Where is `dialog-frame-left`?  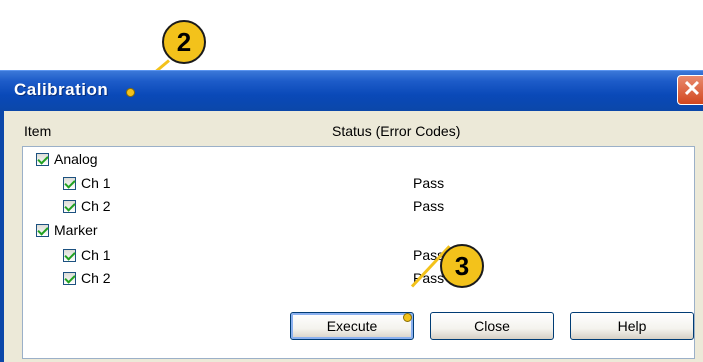 dialog-frame-left is located at coordinates (2, 236).